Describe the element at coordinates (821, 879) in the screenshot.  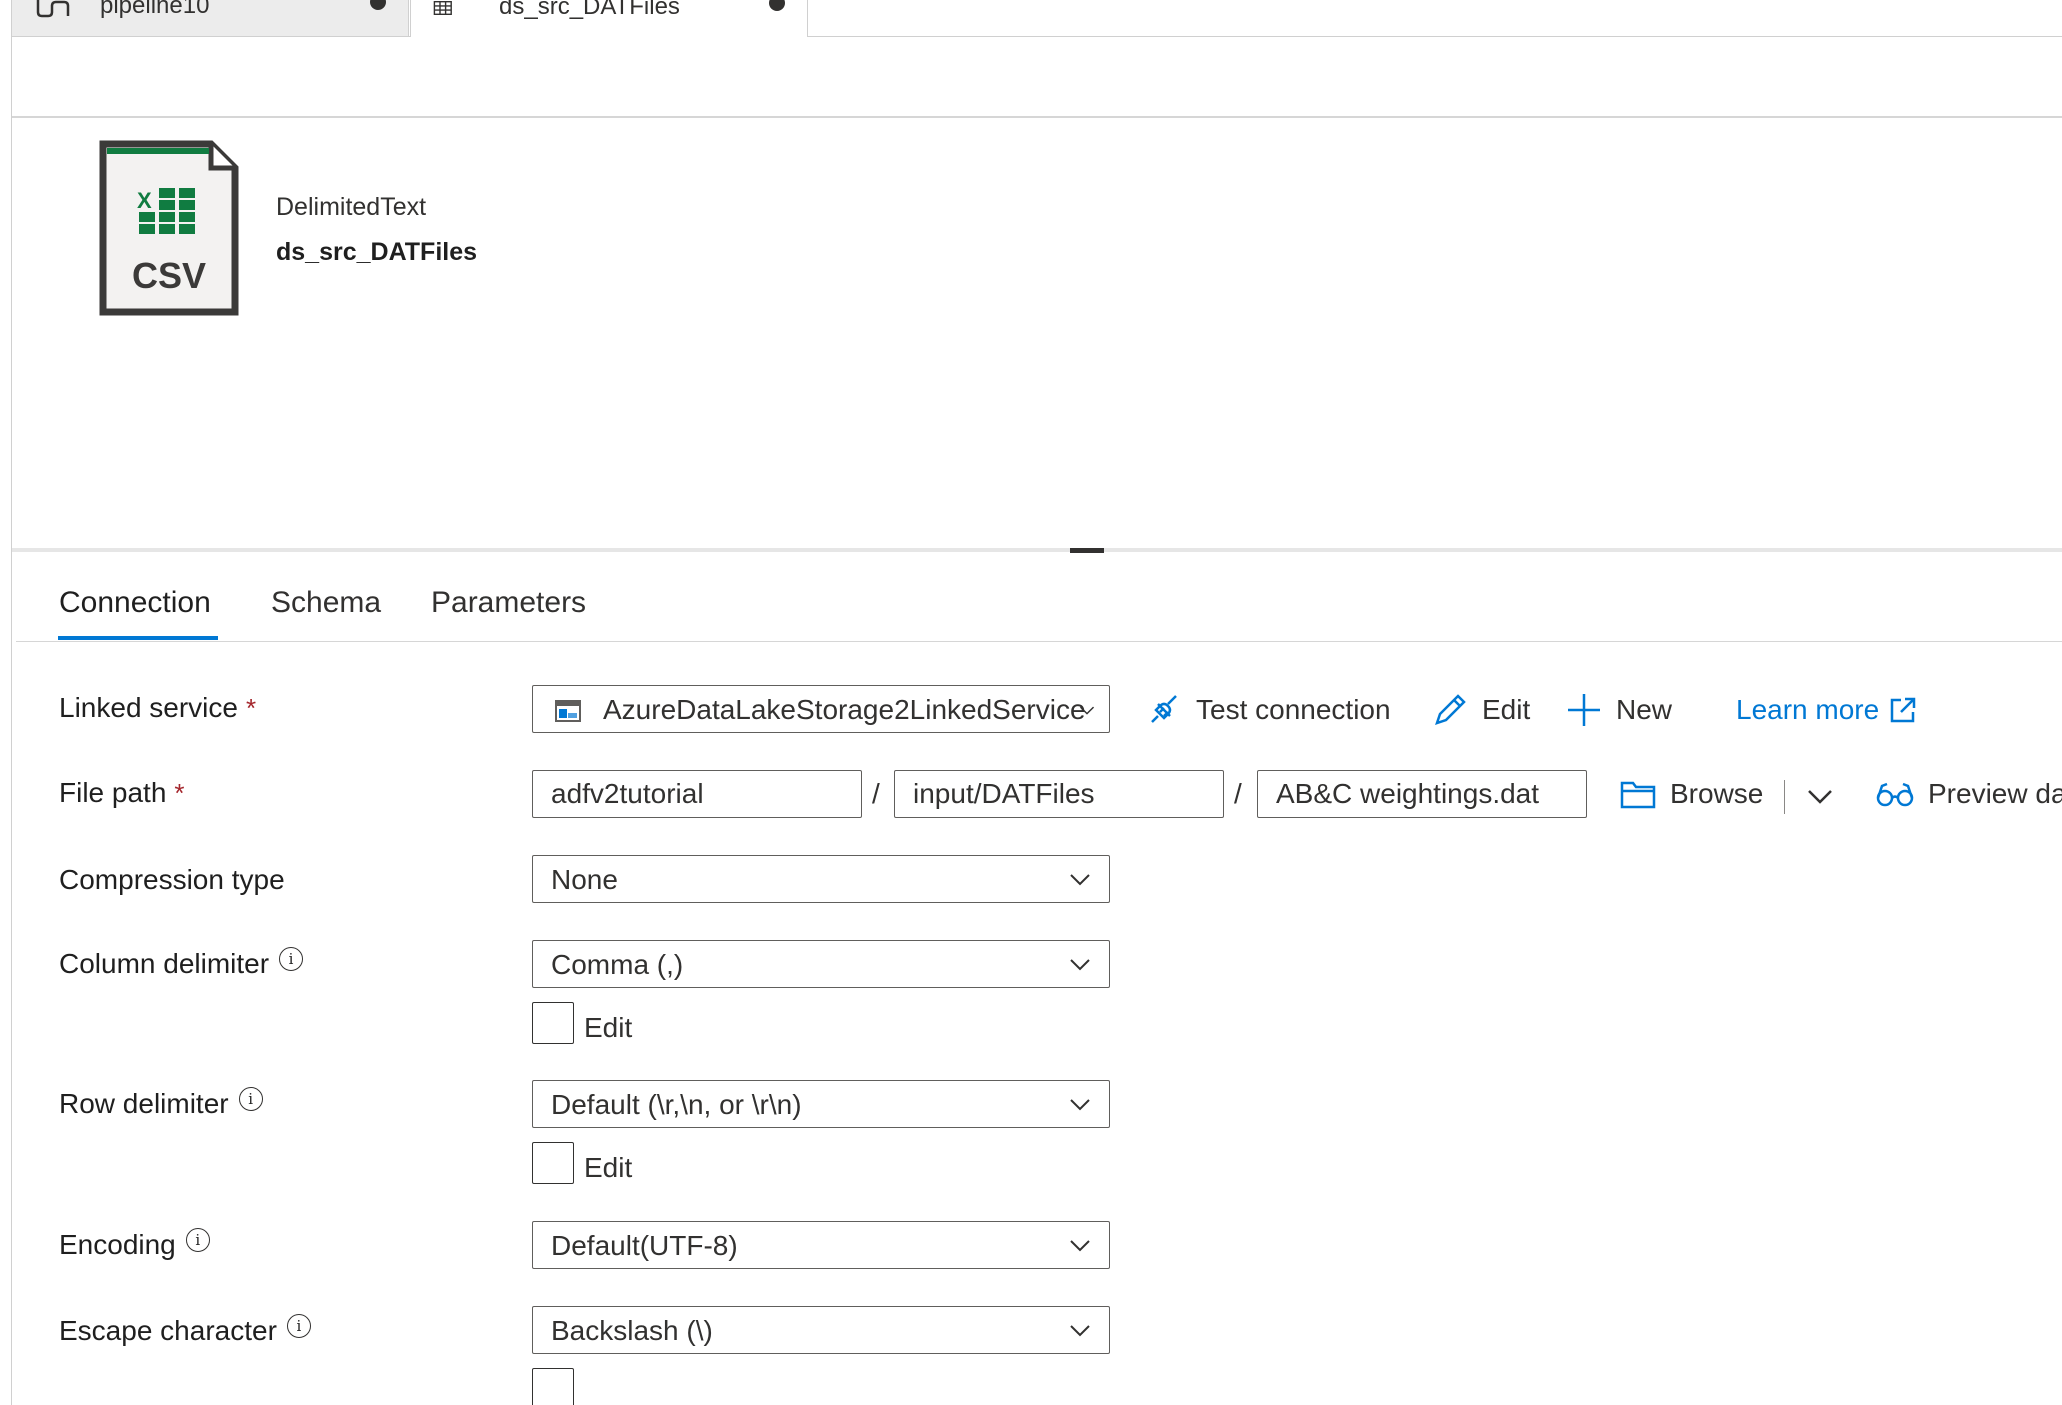
I see `compression-type-select: None` at that location.